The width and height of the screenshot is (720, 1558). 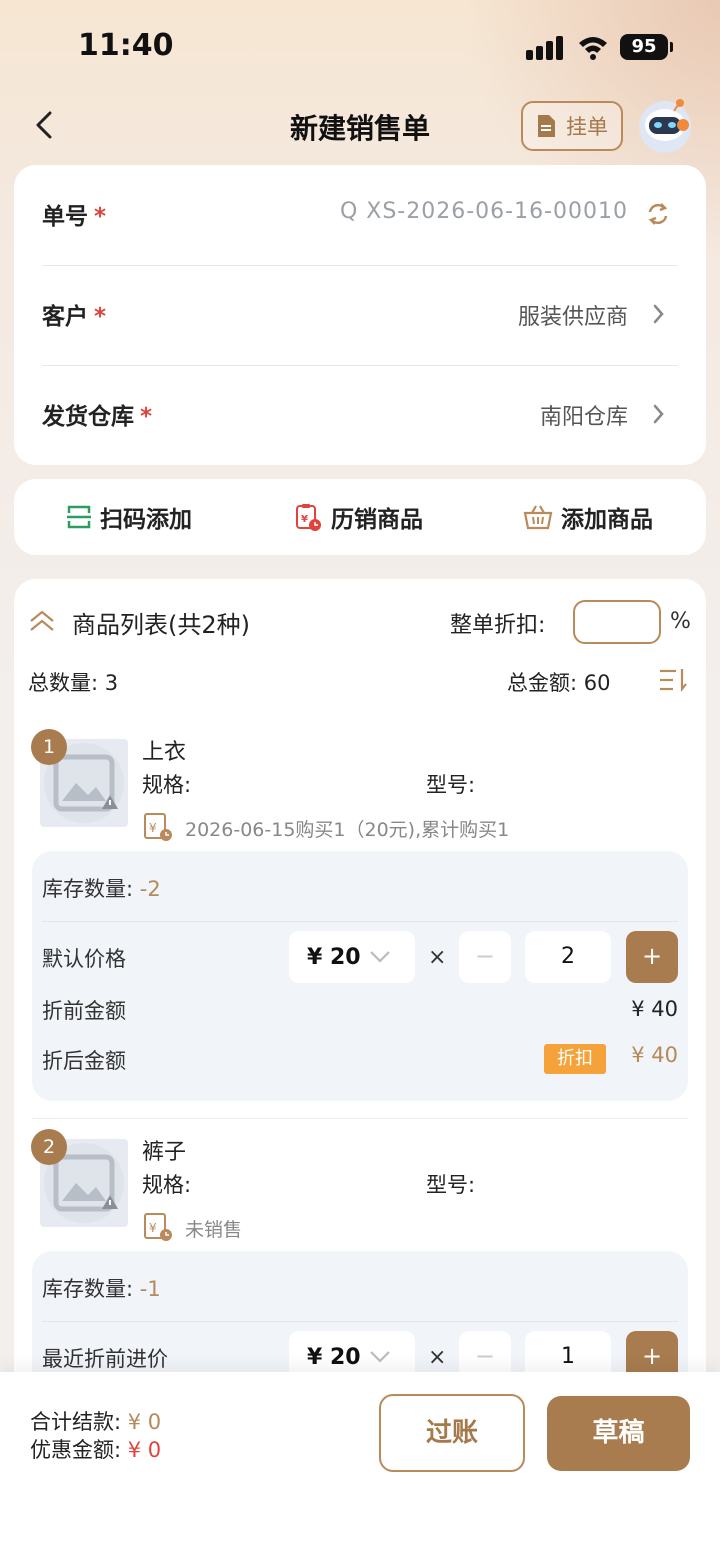 What do you see at coordinates (126, 45) in the screenshot?
I see `status-time: 11:40` at bounding box center [126, 45].